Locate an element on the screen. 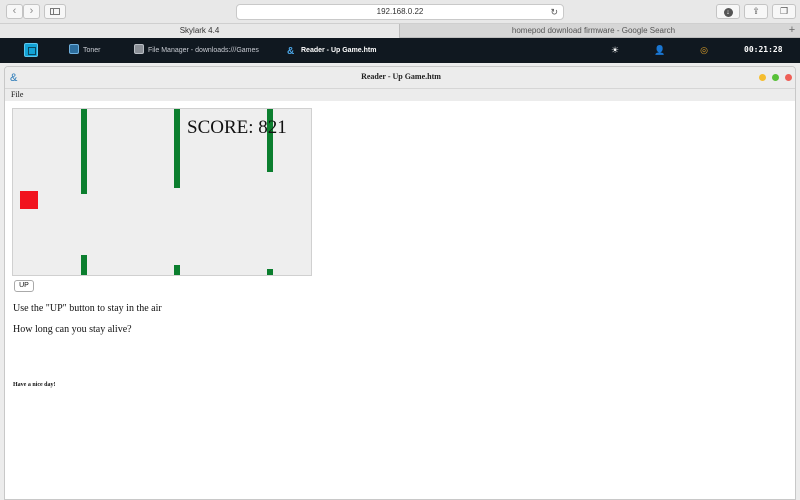  player-square is located at coordinates (29, 200).